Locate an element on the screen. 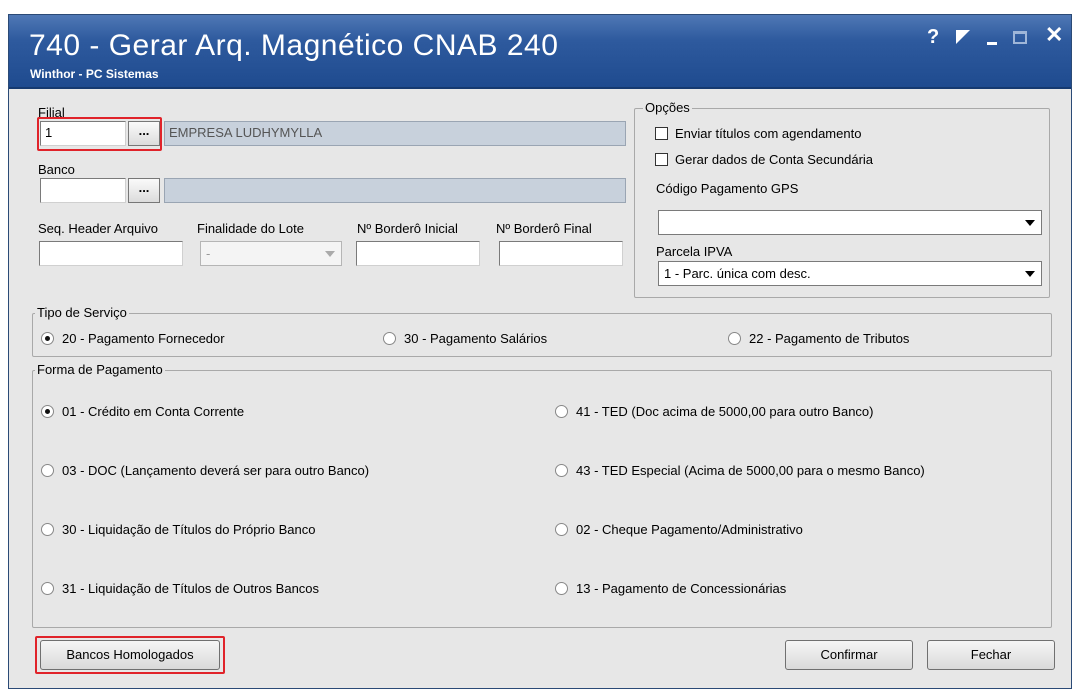  ipva-value: 1 - Parc. única com desc. is located at coordinates (737, 273).